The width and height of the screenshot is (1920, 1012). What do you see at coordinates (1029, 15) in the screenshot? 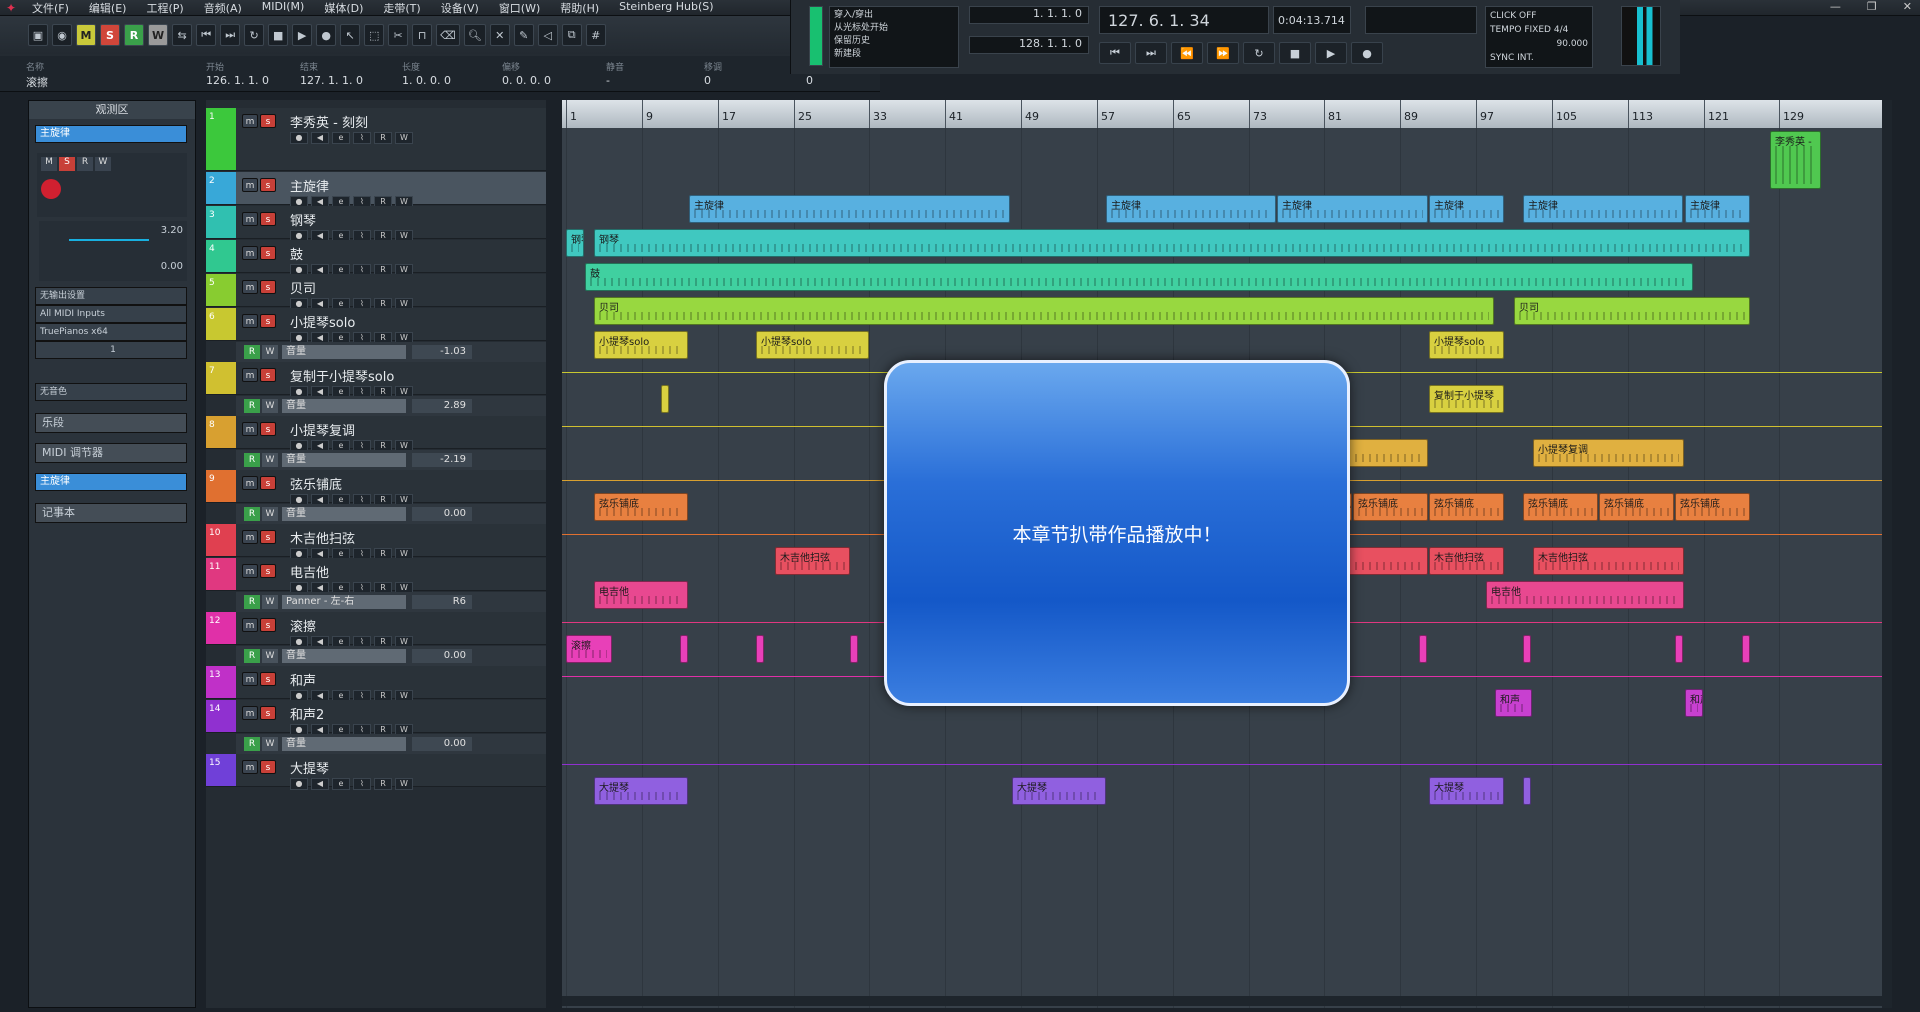
I see `left-locator: 1. 1. 1. 0` at bounding box center [1029, 15].